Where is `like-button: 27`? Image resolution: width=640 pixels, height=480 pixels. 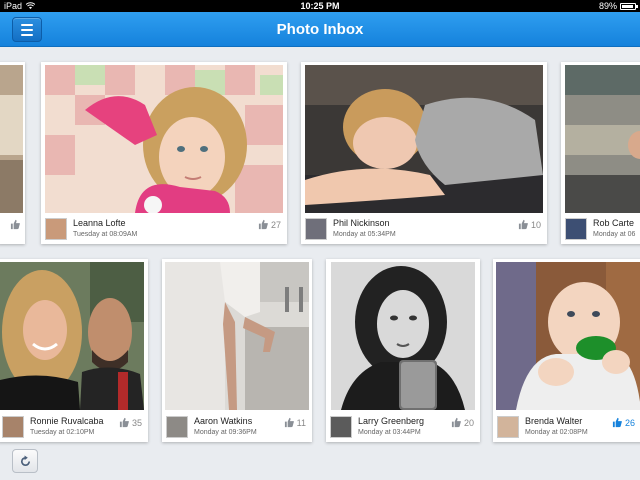
like-button: 27 is located at coordinates (269, 224).